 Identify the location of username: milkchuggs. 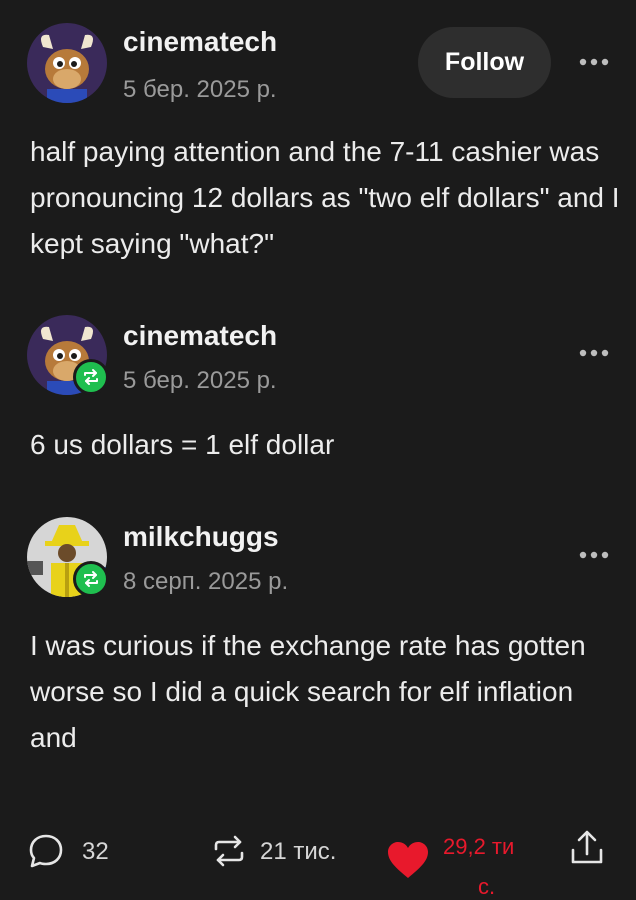
(201, 537).